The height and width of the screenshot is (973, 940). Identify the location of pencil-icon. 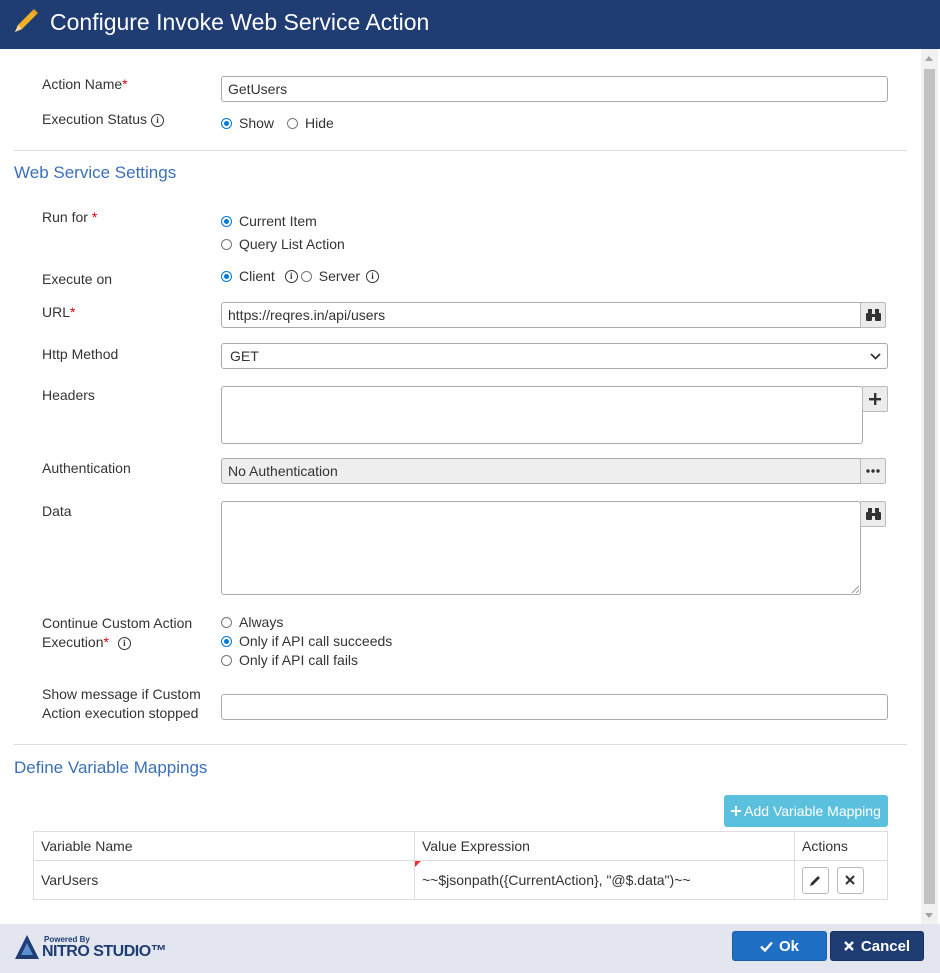
(26, 20).